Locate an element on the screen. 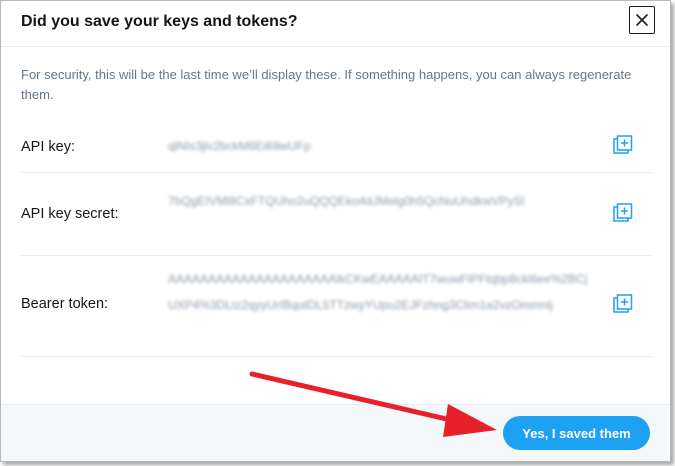  api-key-value: qlNIs3jlv2bckM6Ei69wUFp is located at coordinates (239, 146).